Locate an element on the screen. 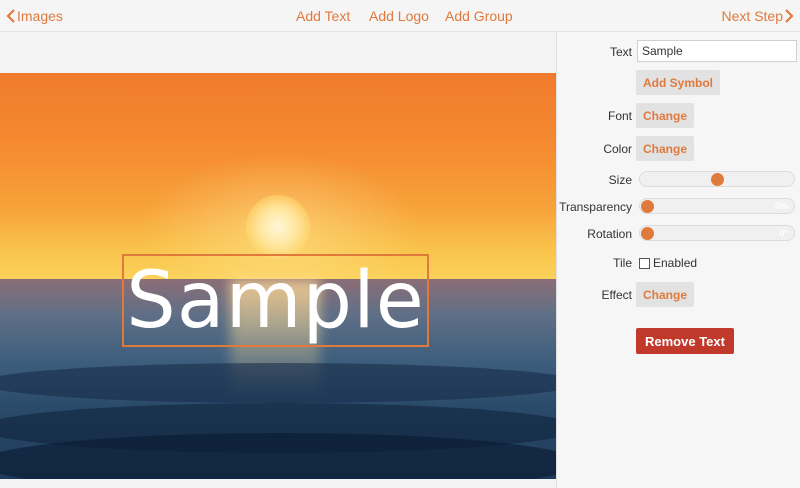 The image size is (800, 488). tile-label: Tile is located at coordinates (622, 263).